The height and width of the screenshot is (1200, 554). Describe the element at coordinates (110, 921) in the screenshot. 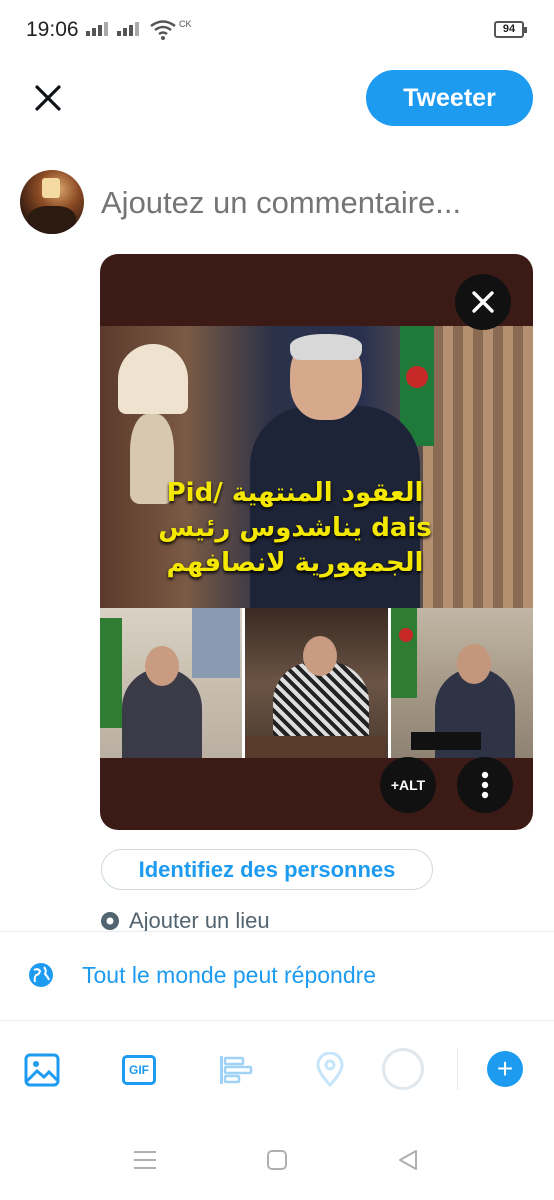

I see `location-pin-icon` at that location.